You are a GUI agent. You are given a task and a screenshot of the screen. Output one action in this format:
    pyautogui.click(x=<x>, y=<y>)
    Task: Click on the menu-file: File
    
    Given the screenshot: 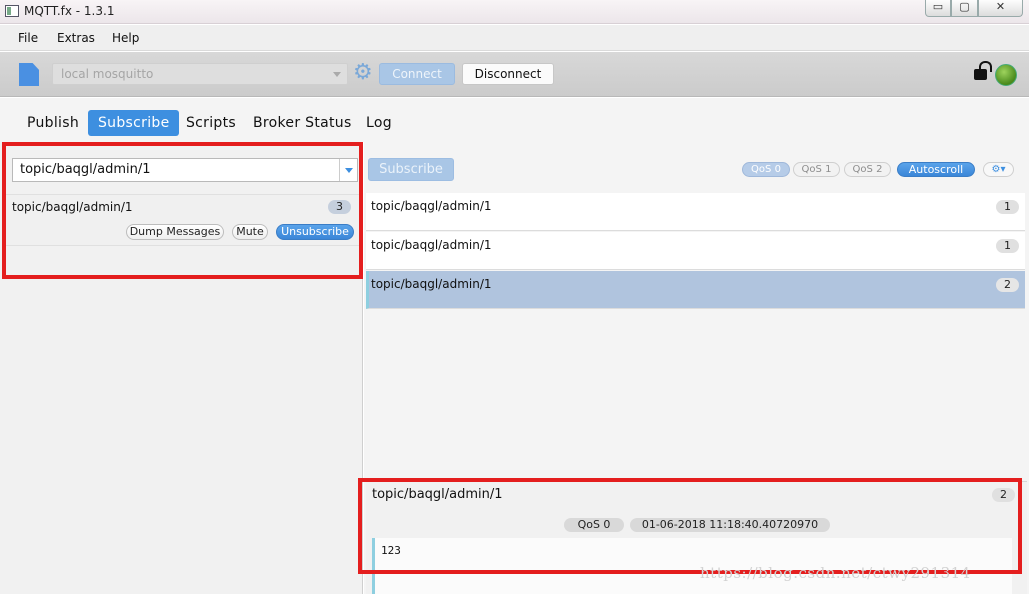 What is the action you would take?
    pyautogui.click(x=28, y=38)
    